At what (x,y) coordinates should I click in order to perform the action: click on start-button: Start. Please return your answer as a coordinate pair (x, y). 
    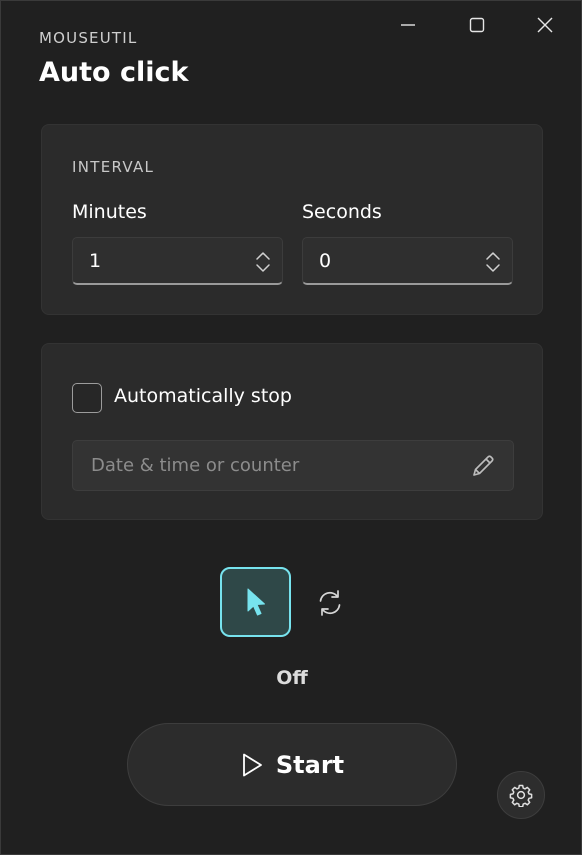
    Looking at the image, I should click on (292, 764).